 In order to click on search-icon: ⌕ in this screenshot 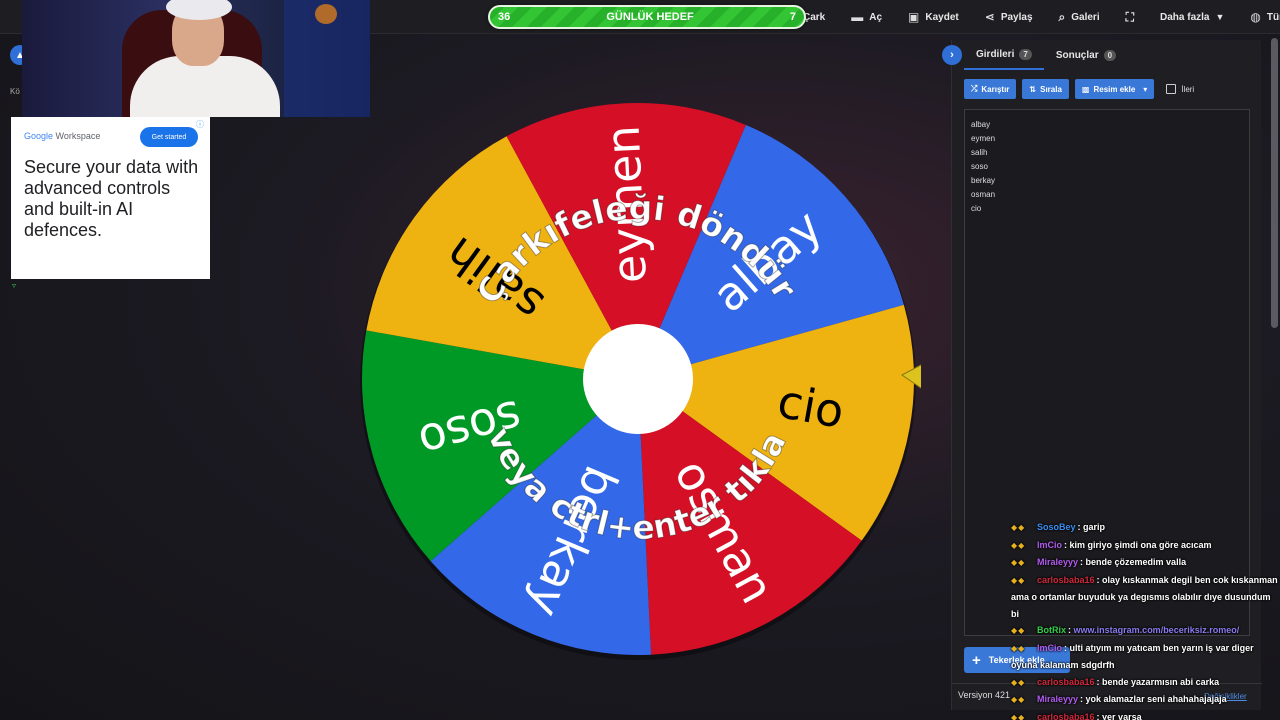, I will do `click(1062, 16)`.